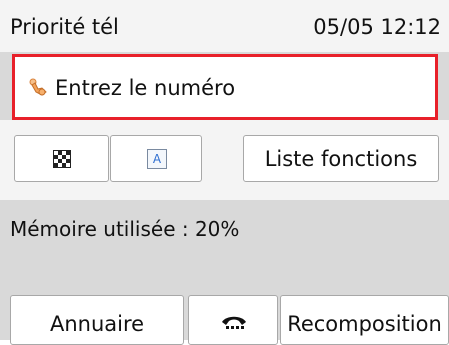  I want to click on quality-settings-button, so click(61, 158).